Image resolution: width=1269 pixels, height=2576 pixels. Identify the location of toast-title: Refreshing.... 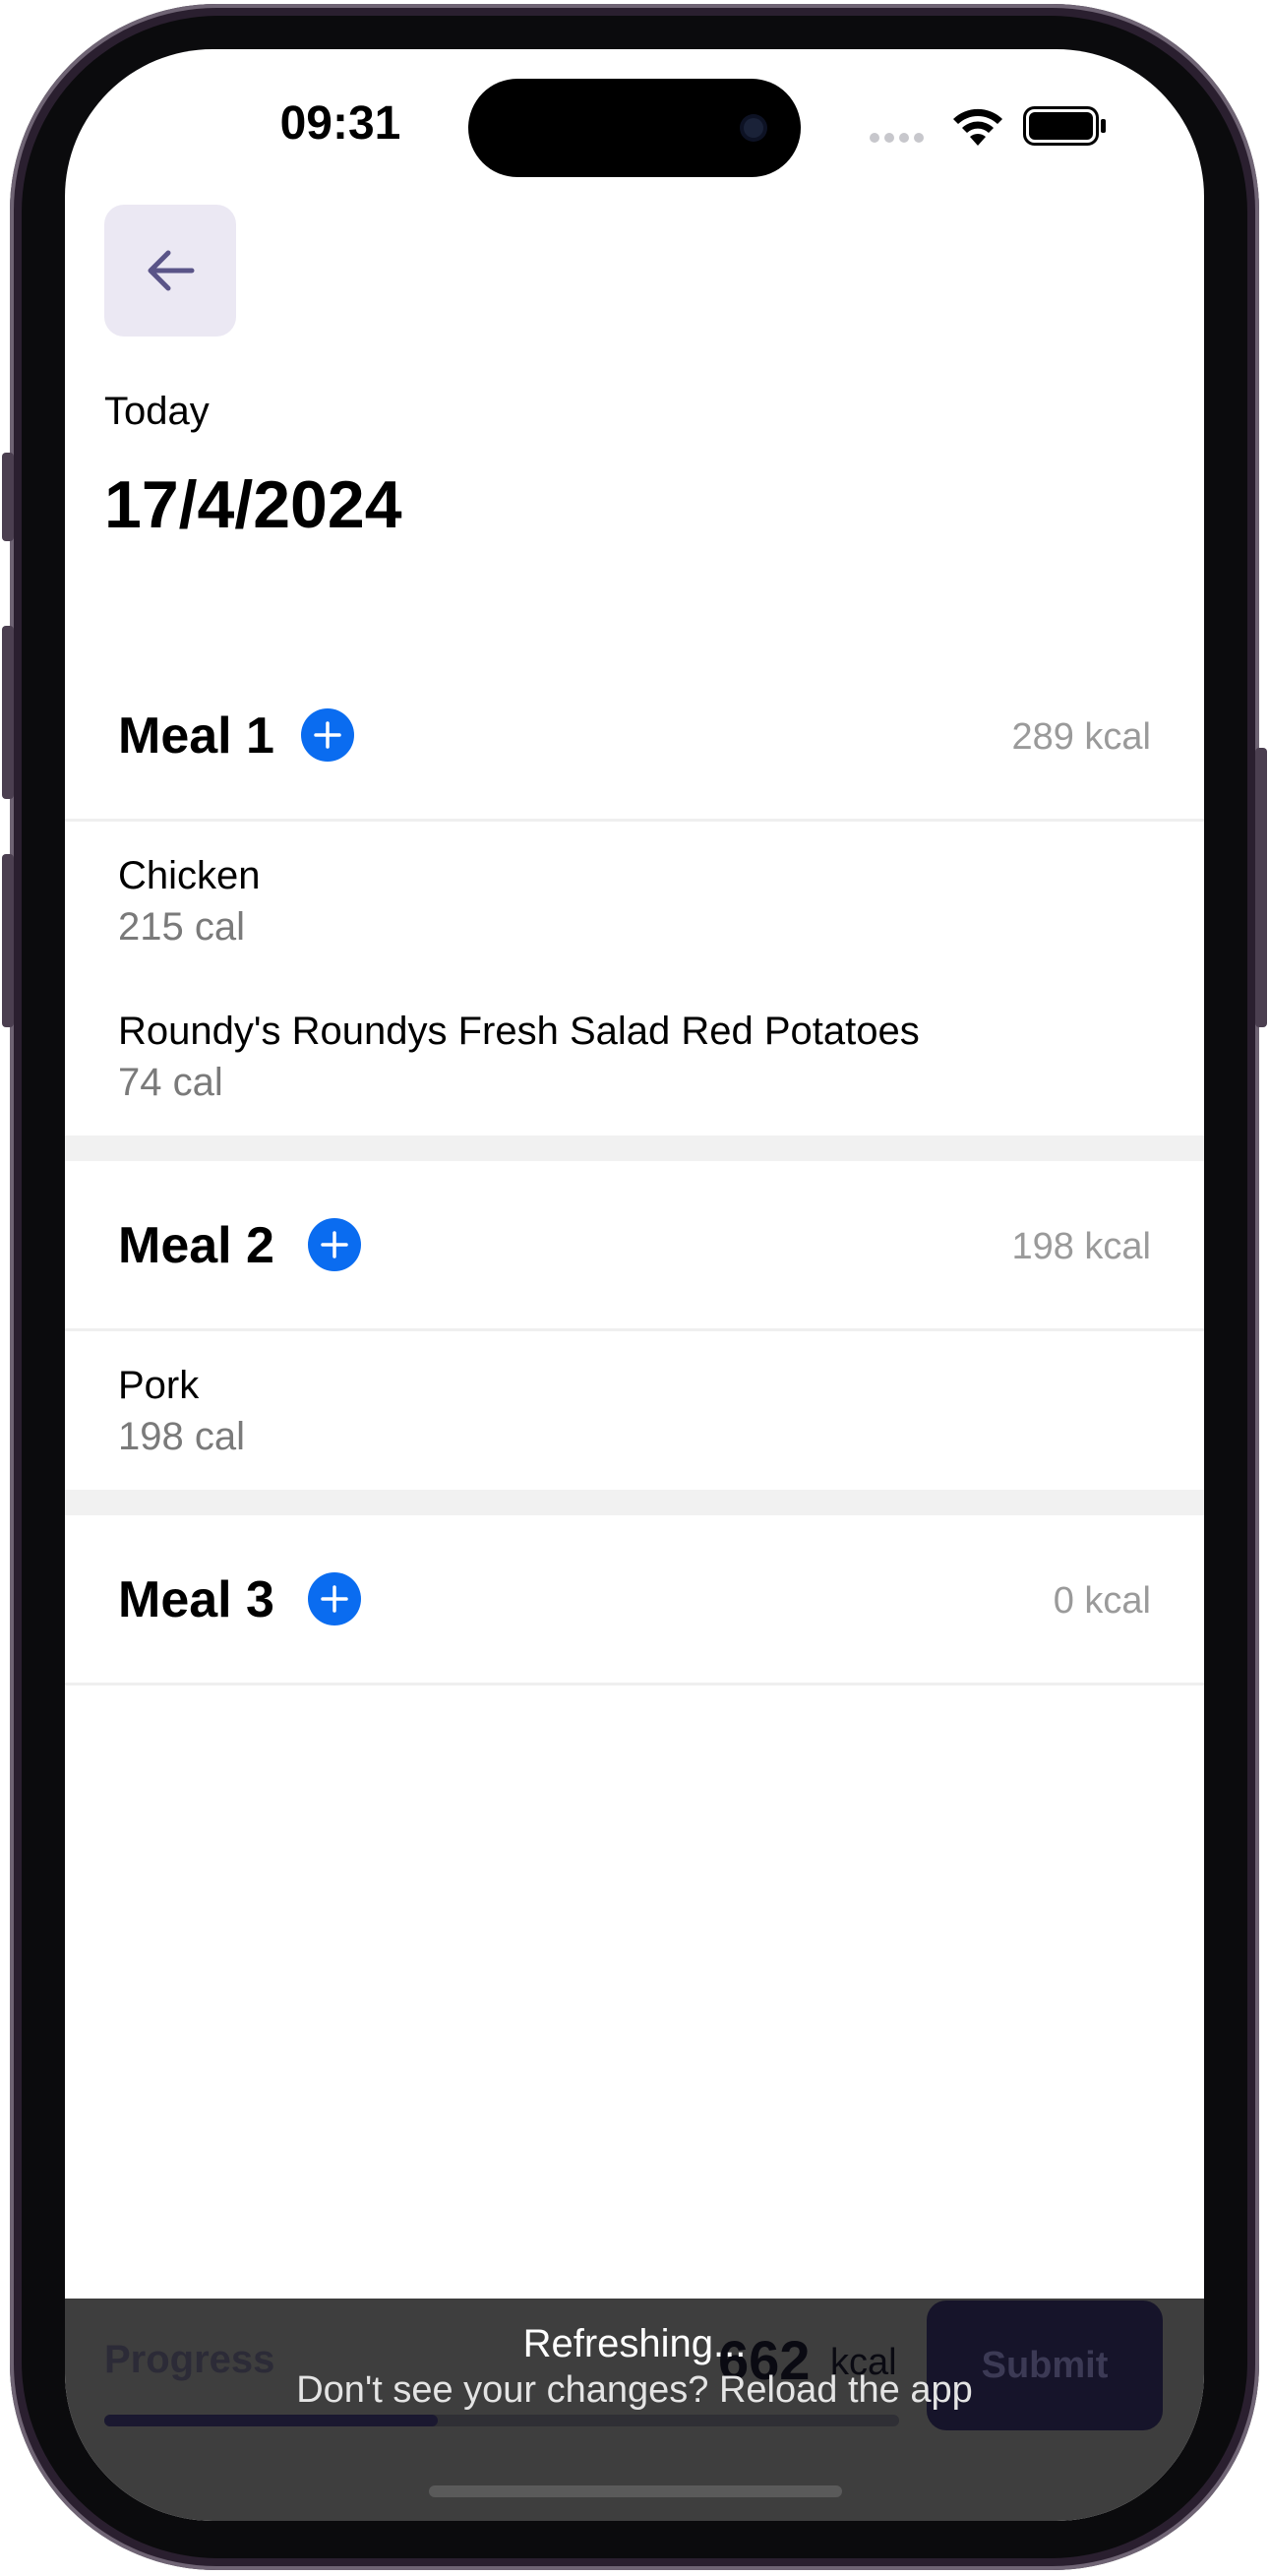
(634, 2343).